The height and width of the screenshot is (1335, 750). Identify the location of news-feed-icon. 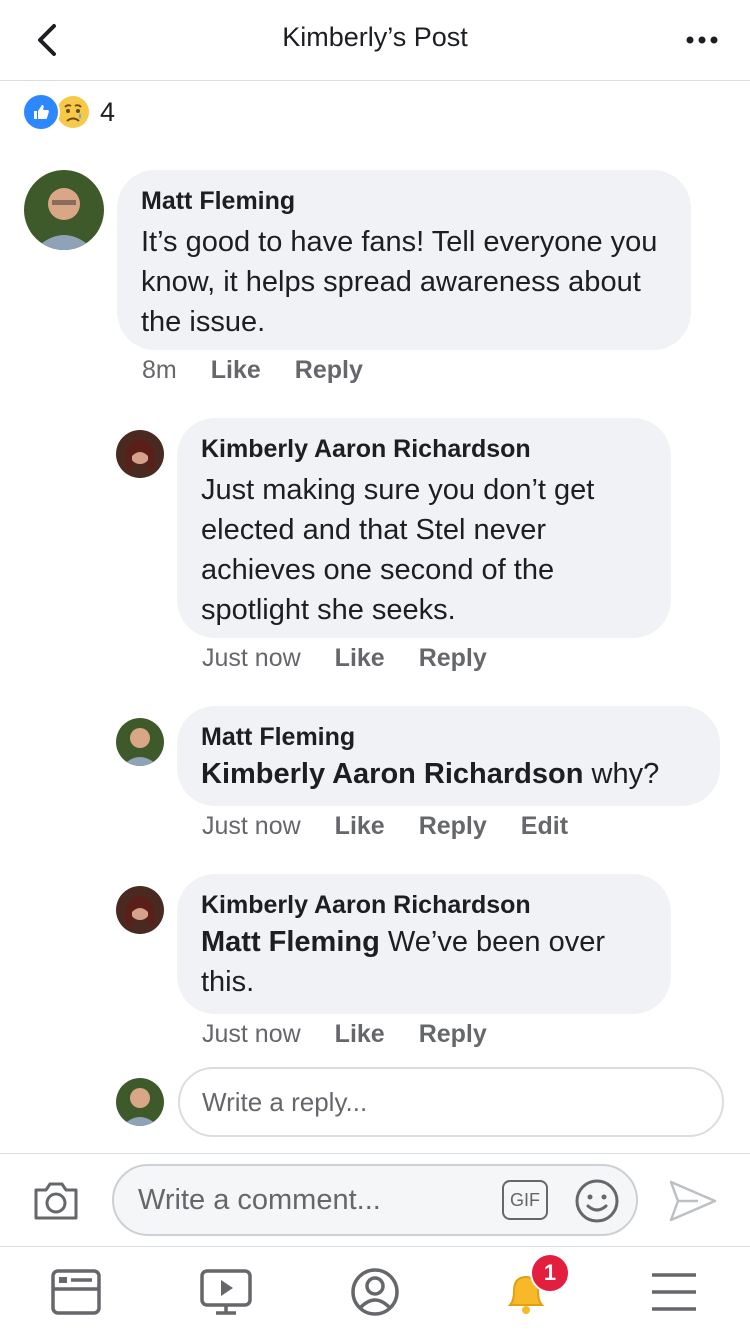
(76, 1292).